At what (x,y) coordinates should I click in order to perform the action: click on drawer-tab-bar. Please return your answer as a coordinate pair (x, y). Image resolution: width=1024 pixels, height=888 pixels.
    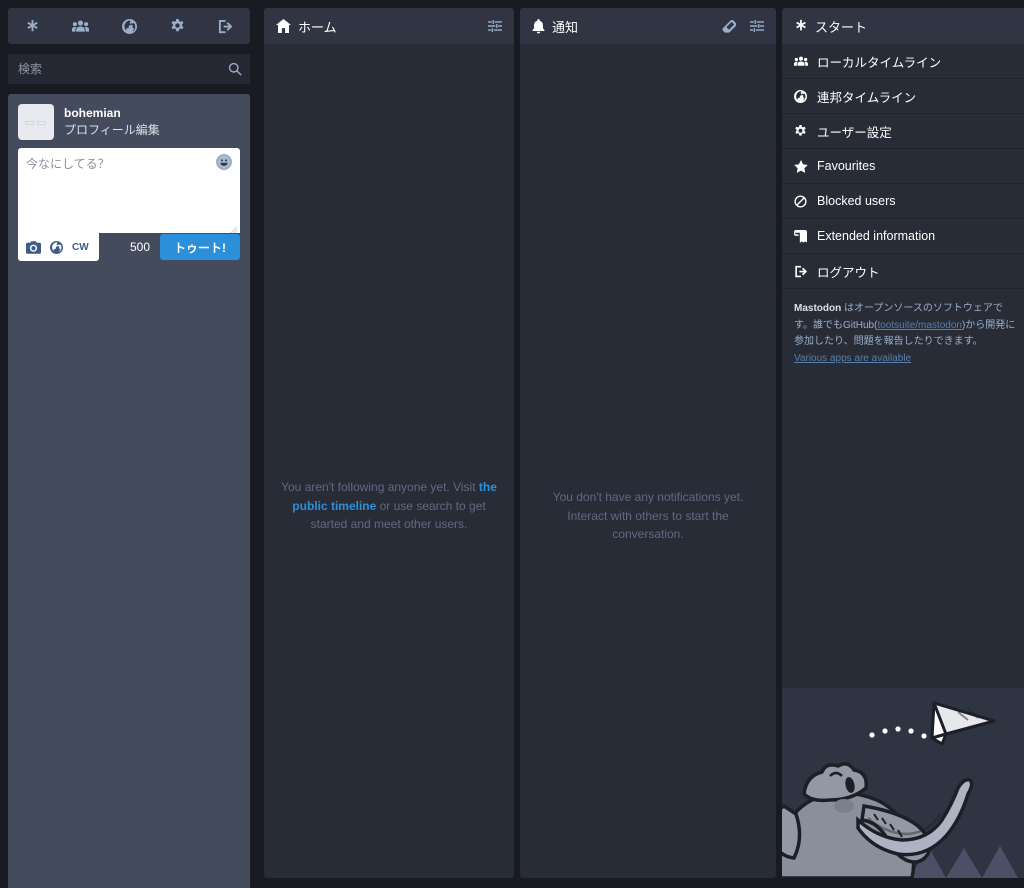
    Looking at the image, I should click on (129, 26).